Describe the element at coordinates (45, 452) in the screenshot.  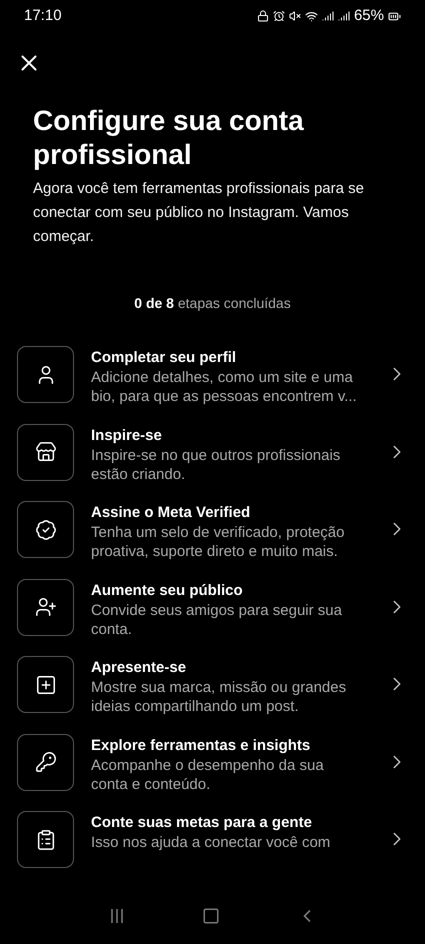
I see `store-icon` at that location.